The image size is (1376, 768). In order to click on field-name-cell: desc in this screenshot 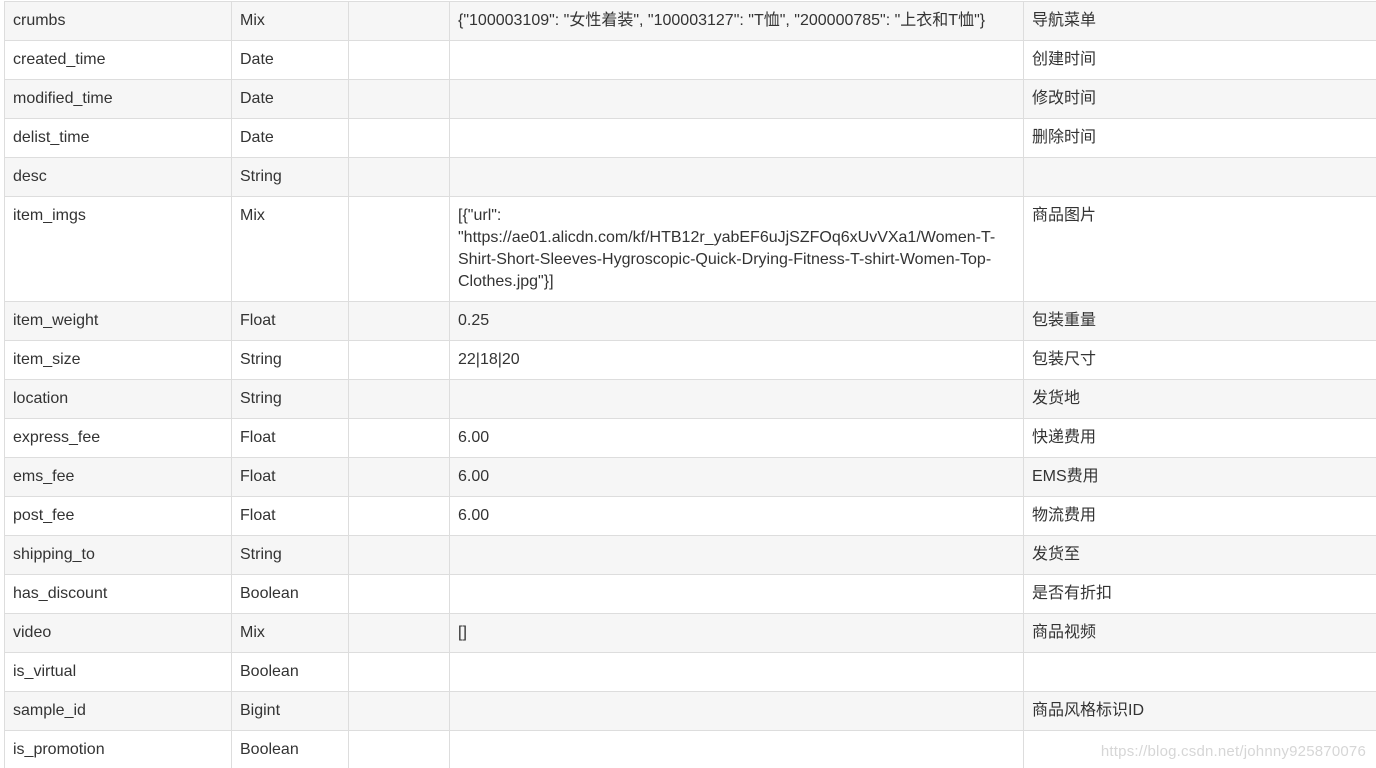, I will do `click(118, 177)`.